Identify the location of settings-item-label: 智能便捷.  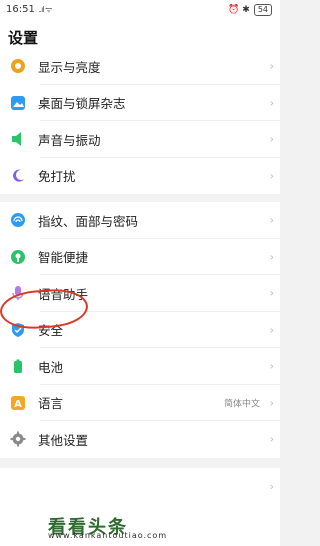
(63, 258).